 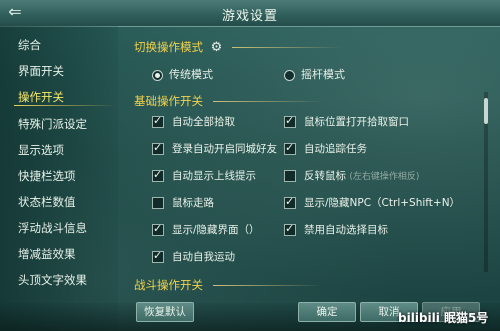 I want to click on checkbox-disable-auto-target: 禁用自动选择目标, so click(x=336, y=229).